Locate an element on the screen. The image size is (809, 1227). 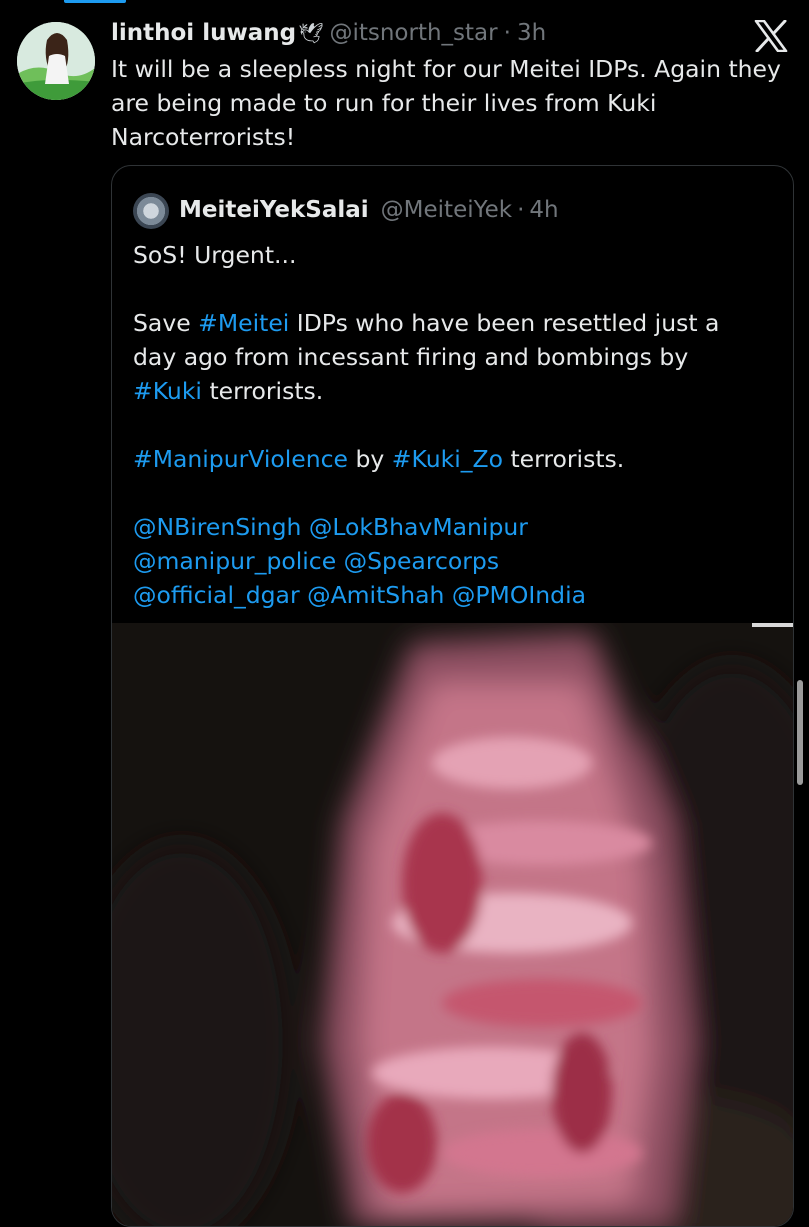
author-name: linthoi luwang is located at coordinates (203, 33).